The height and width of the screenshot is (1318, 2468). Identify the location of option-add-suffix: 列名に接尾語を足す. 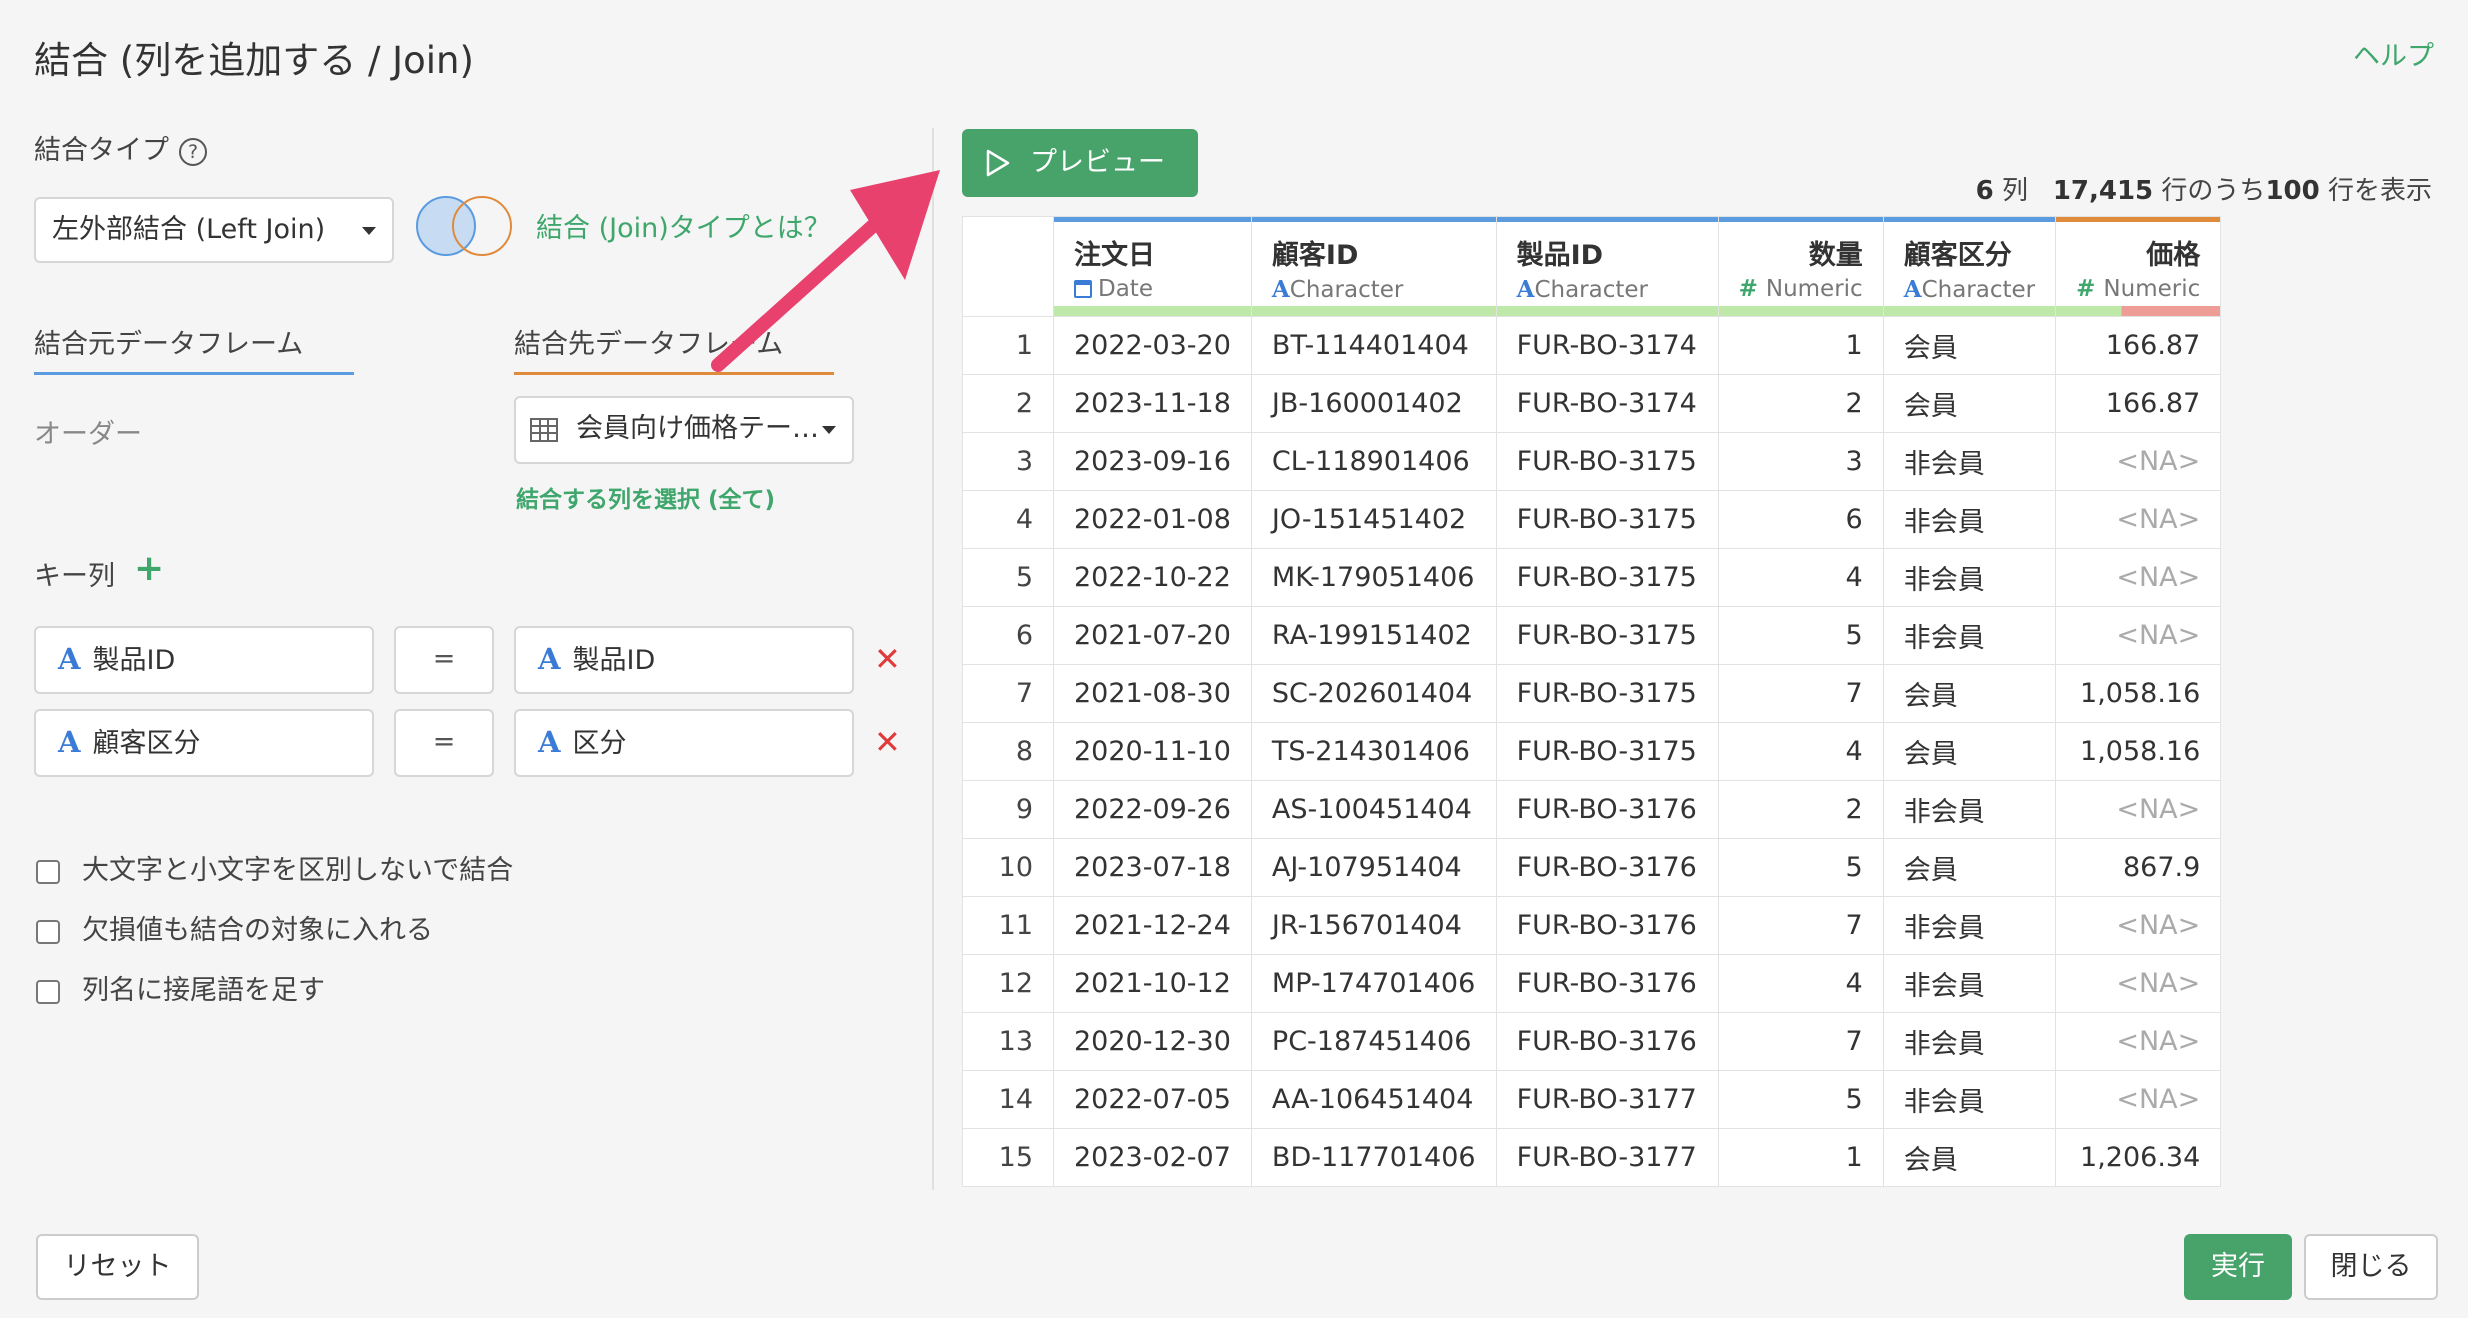
(180, 987).